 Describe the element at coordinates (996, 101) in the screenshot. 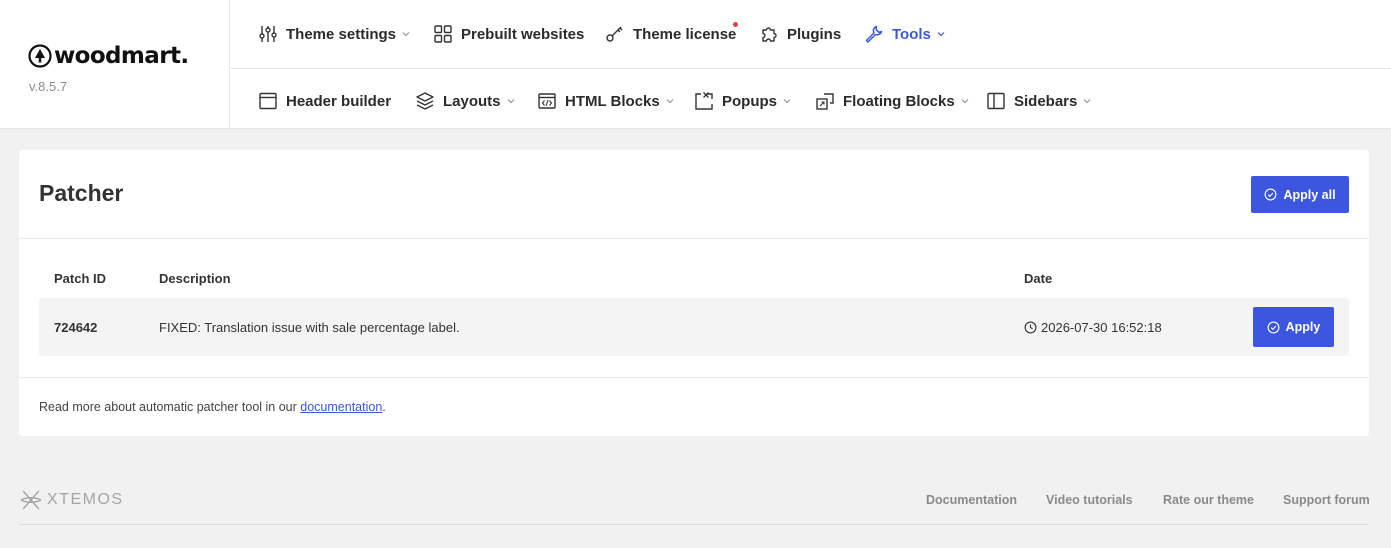

I see `sidebar-icon` at that location.